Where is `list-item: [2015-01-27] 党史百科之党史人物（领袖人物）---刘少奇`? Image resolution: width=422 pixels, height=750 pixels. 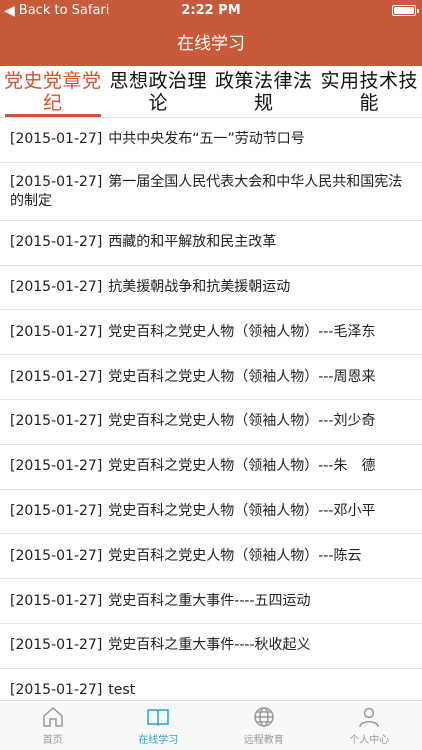 list-item: [2015-01-27] 党史百科之党史人物（领袖人物）---刘少奇 is located at coordinates (211, 422).